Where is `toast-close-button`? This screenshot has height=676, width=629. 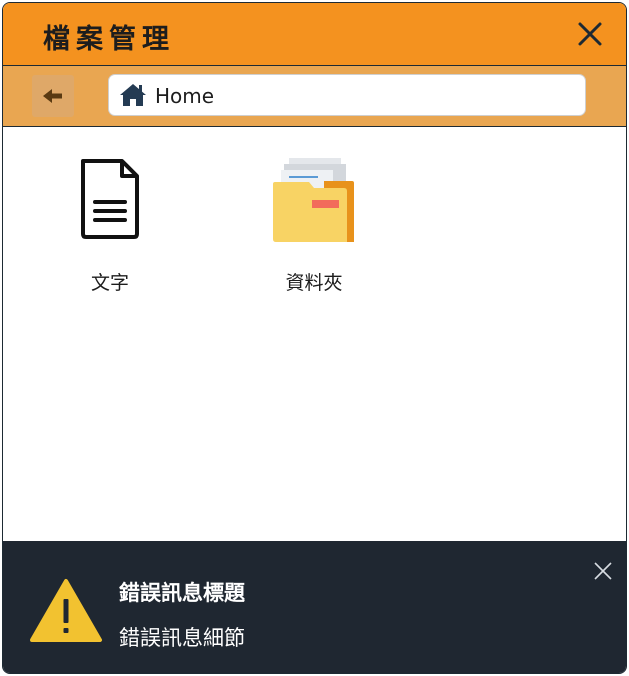
toast-close-button is located at coordinates (603, 571).